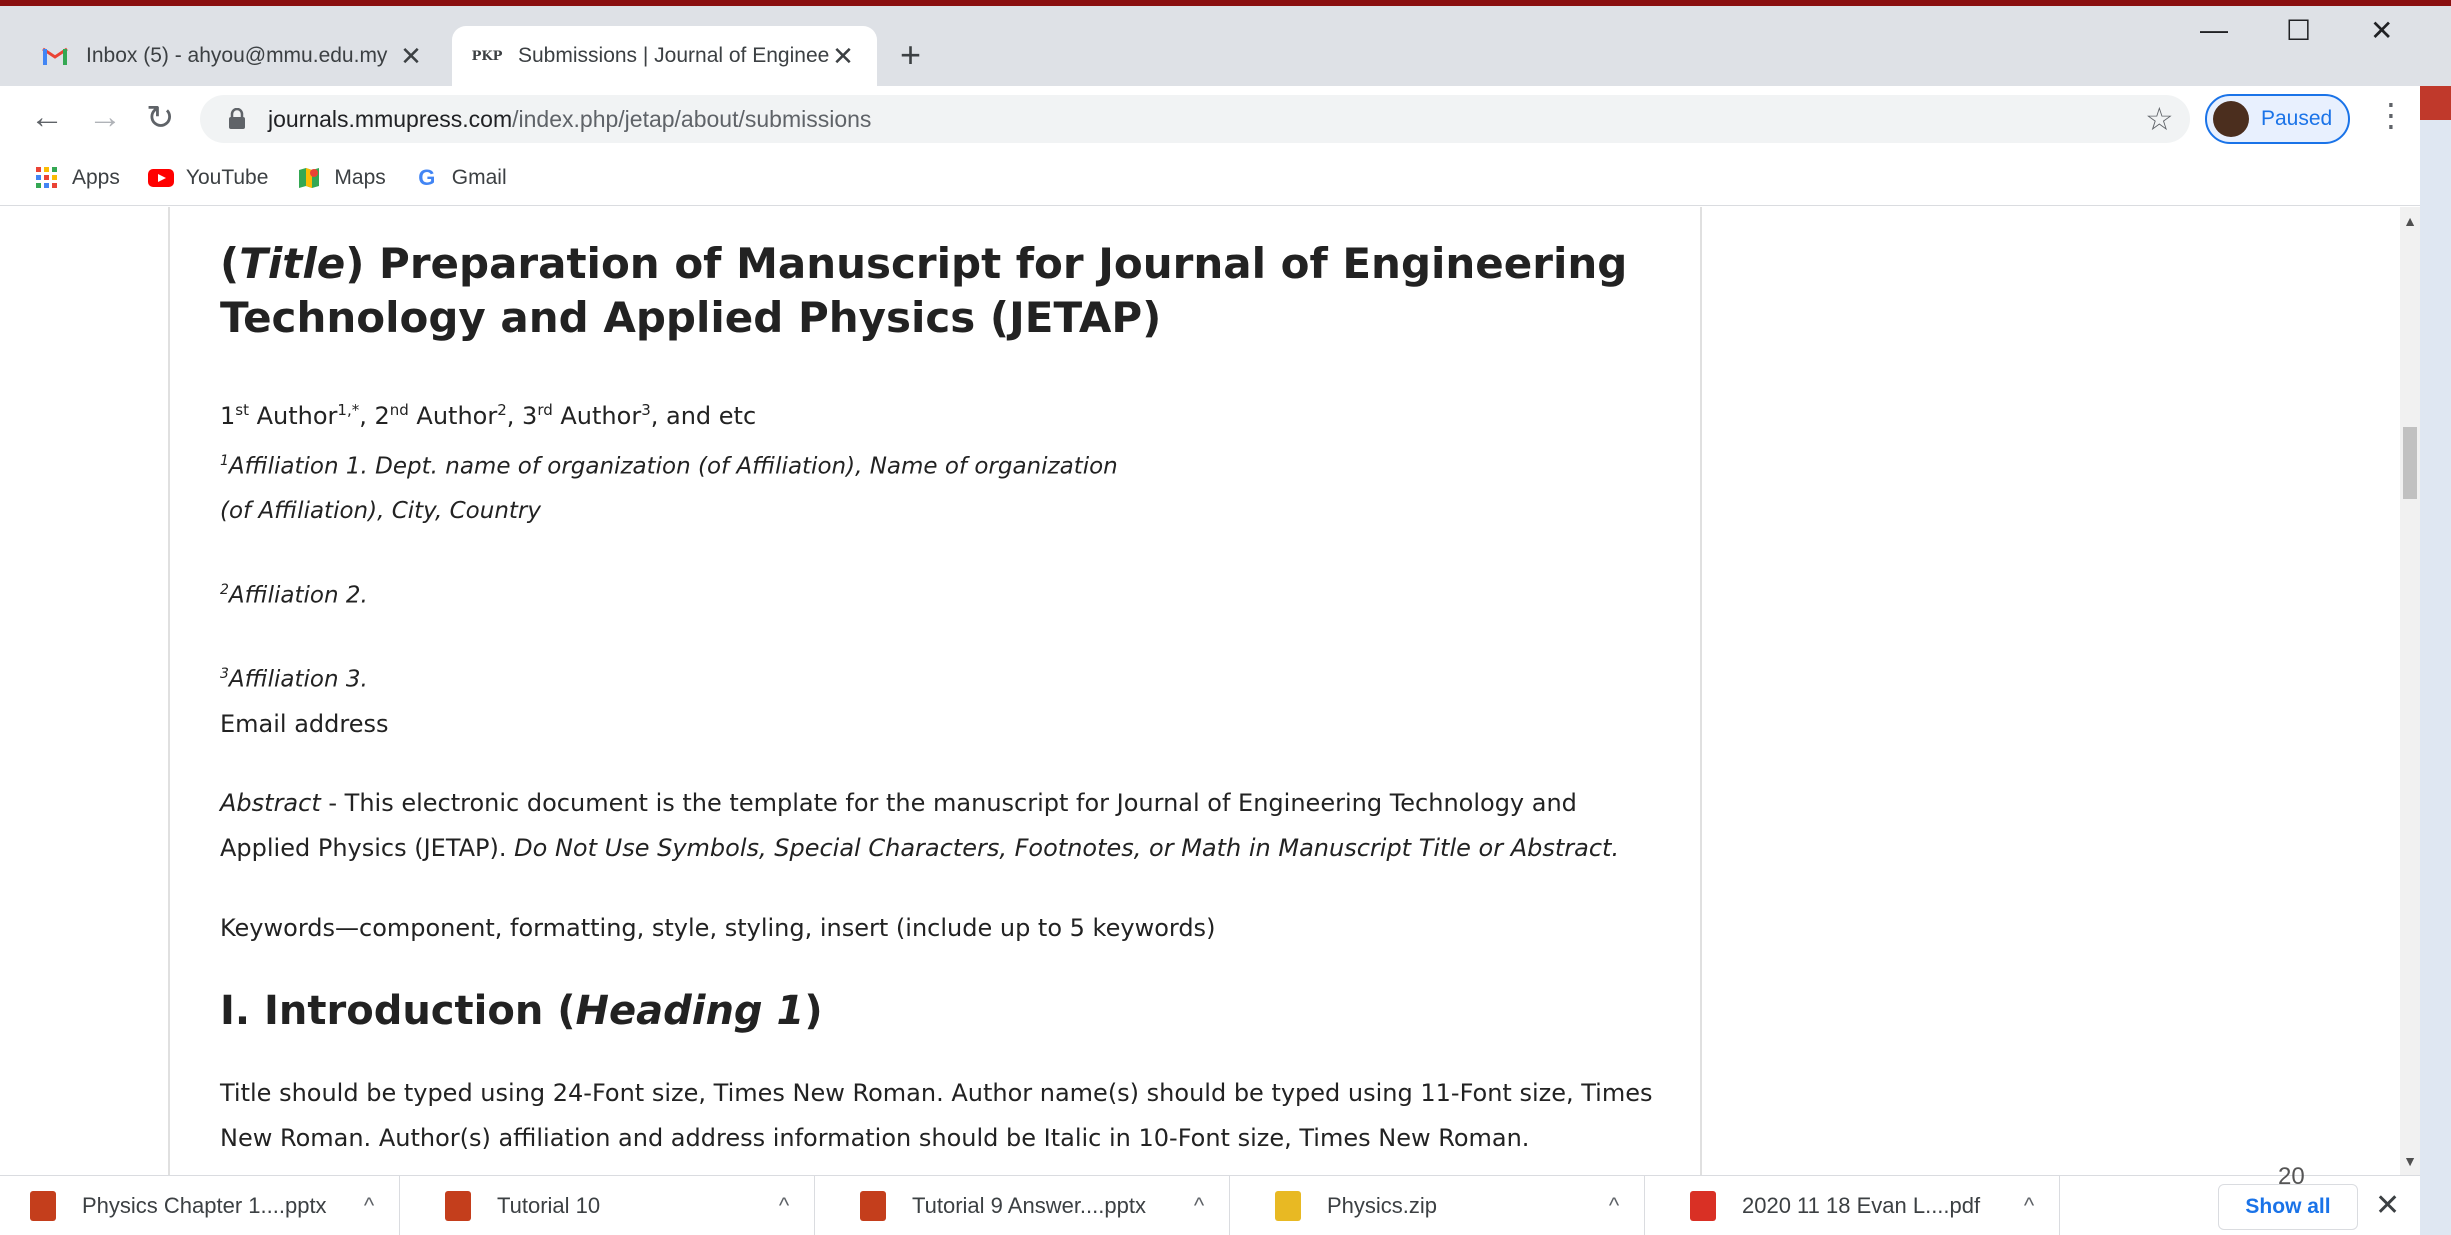  I want to click on download-item: Physics Chapter 1....pptx ^, so click(200, 1205).